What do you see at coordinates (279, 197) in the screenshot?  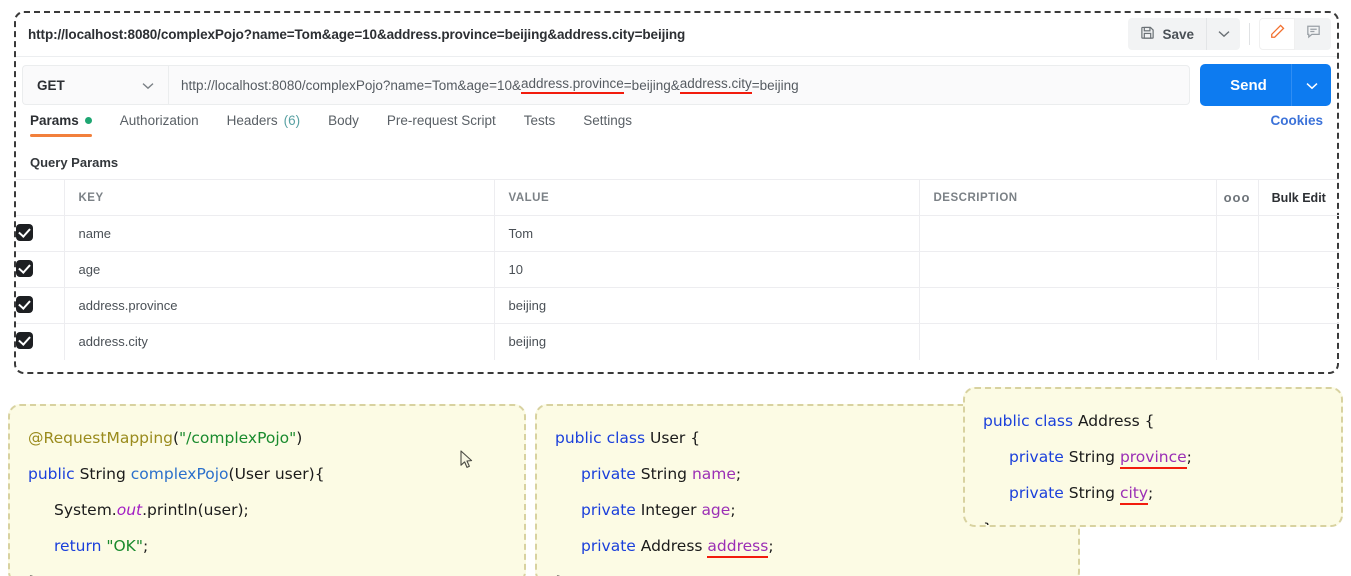 I see `table-header-key: KEY` at bounding box center [279, 197].